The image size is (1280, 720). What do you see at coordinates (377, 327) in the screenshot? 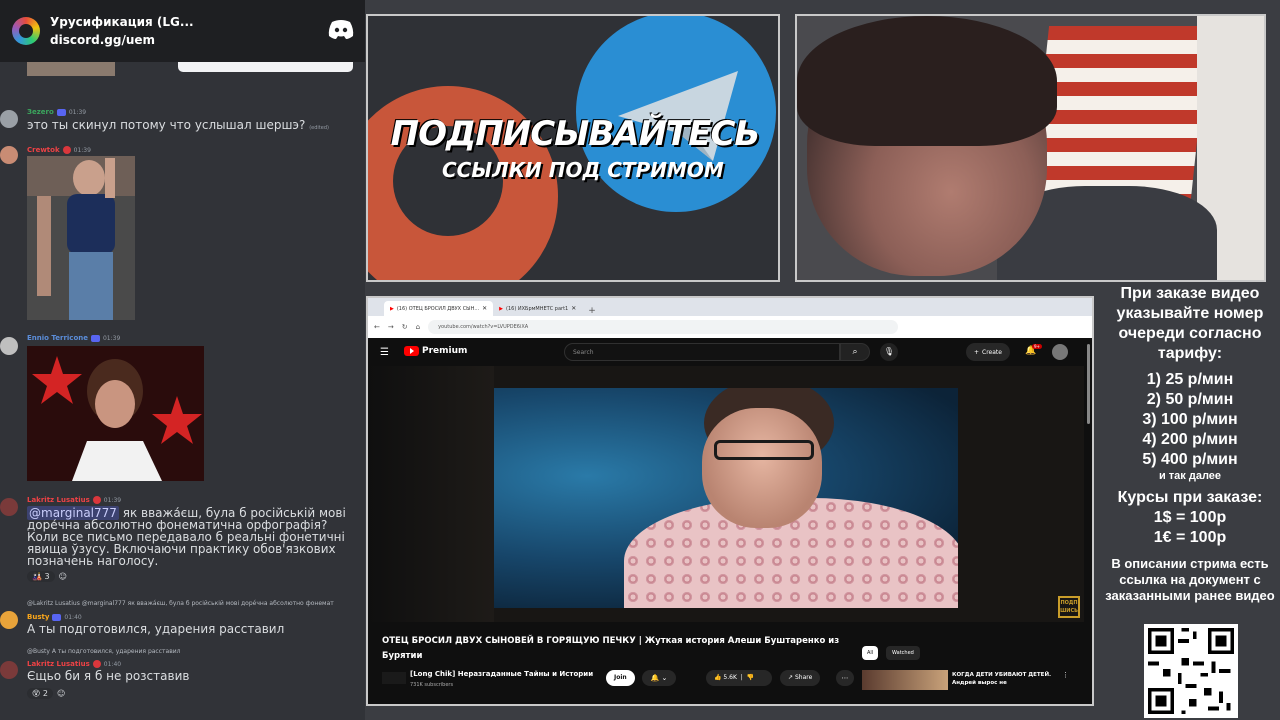
I see `back-icon: ←` at bounding box center [377, 327].